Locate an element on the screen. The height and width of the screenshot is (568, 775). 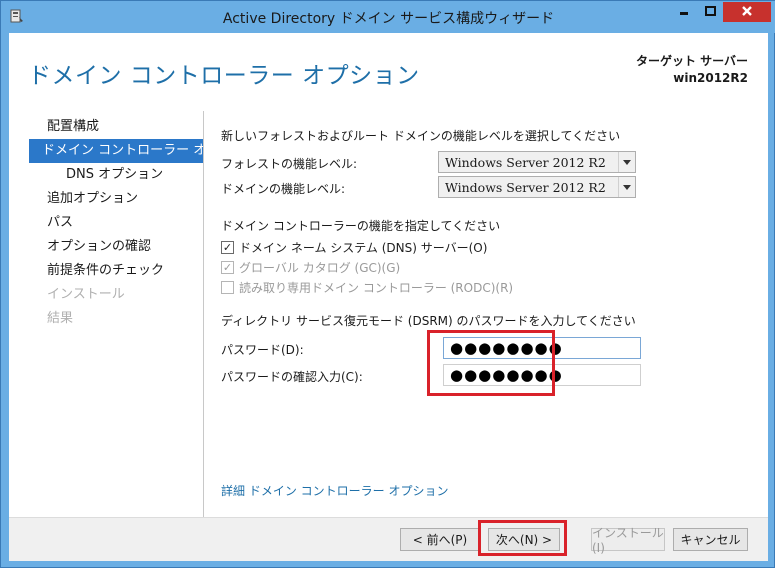
wizard-header: ドメイン コントローラー オプション ターゲット サーバー win2012R2 is located at coordinates (388, 71).